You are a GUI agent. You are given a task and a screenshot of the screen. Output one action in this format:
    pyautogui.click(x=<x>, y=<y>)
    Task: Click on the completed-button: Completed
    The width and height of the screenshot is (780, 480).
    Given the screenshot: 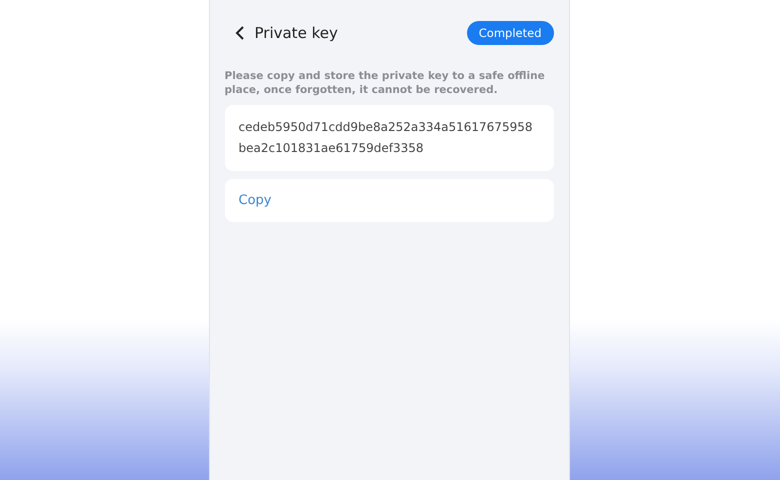 What is the action you would take?
    pyautogui.click(x=510, y=33)
    